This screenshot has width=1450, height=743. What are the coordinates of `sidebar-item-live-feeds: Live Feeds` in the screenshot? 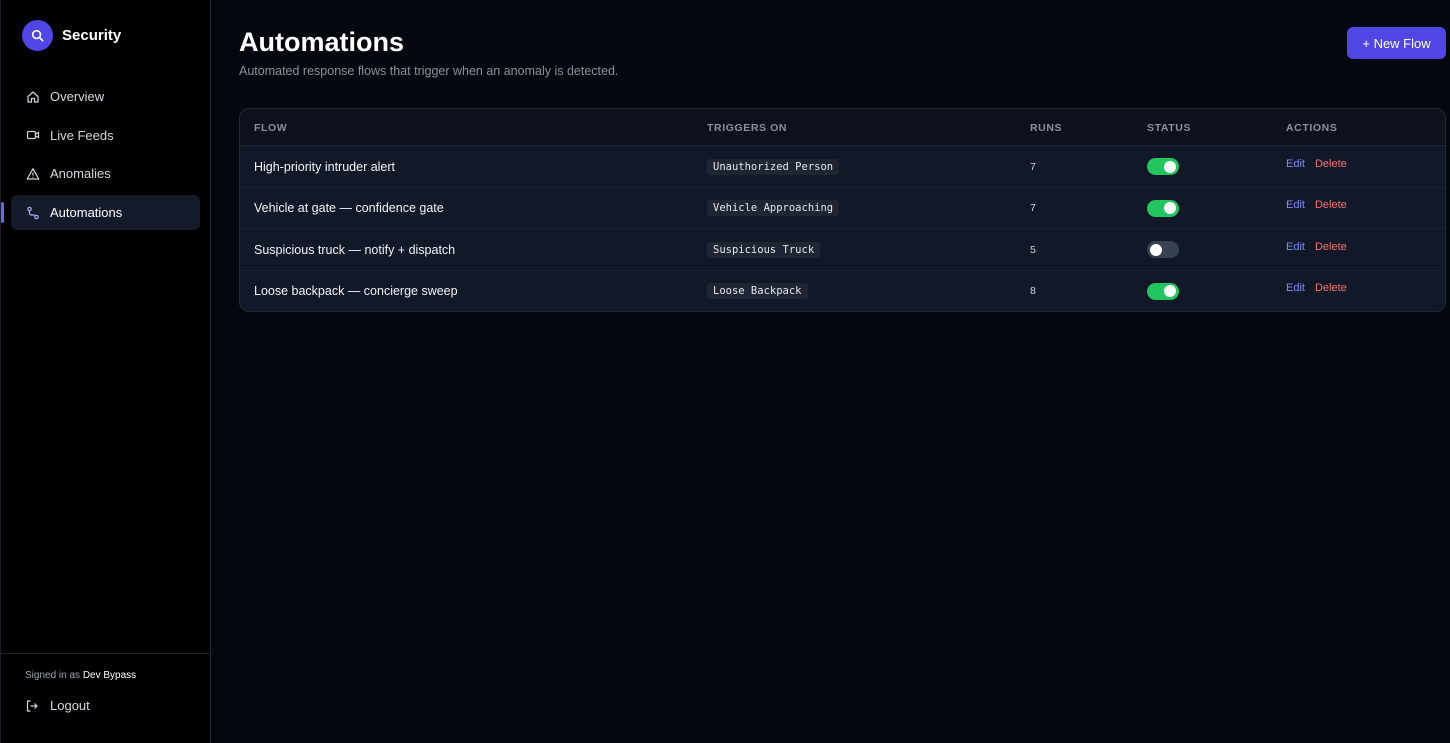 It's located at (105, 135).